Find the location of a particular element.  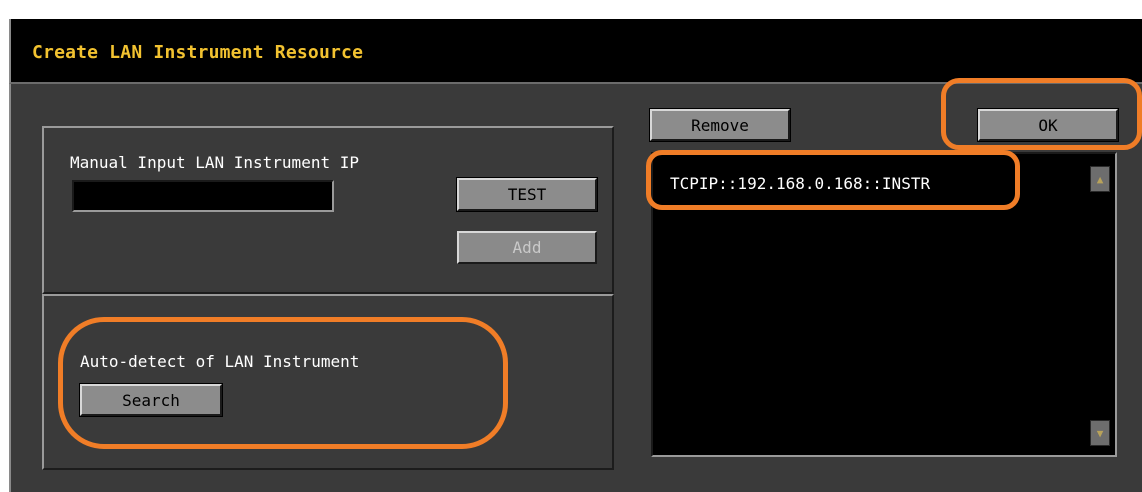

ok-highlight-annotation is located at coordinates (1041, 114).